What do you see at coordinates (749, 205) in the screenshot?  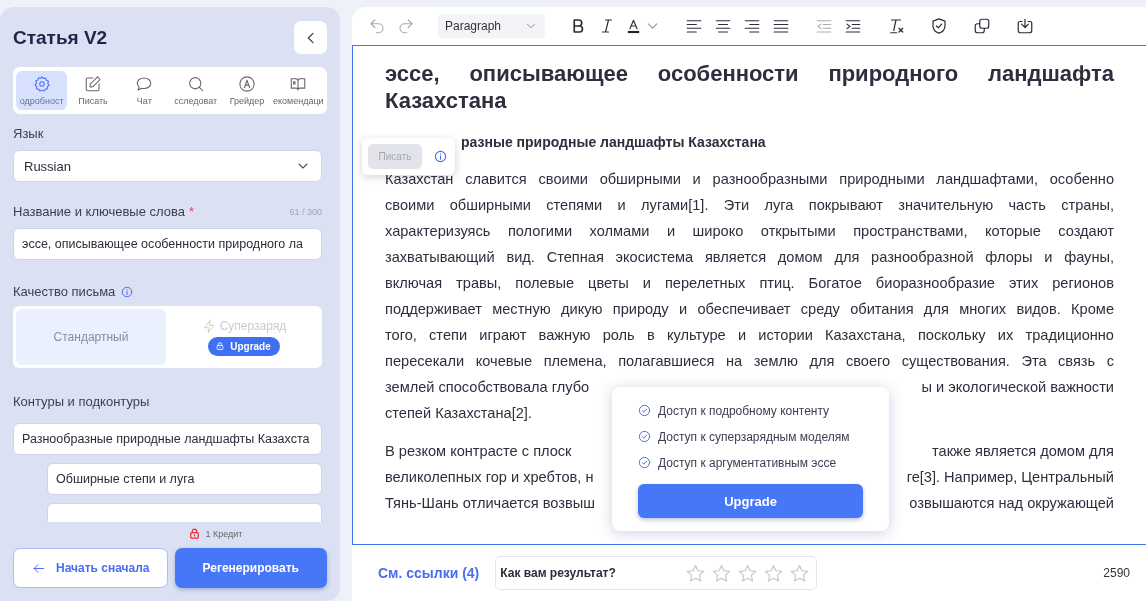 I see `paragraph-text: своими обширными степями и лугами[1]. Эти луга покрывают значительную часть страны,` at bounding box center [749, 205].